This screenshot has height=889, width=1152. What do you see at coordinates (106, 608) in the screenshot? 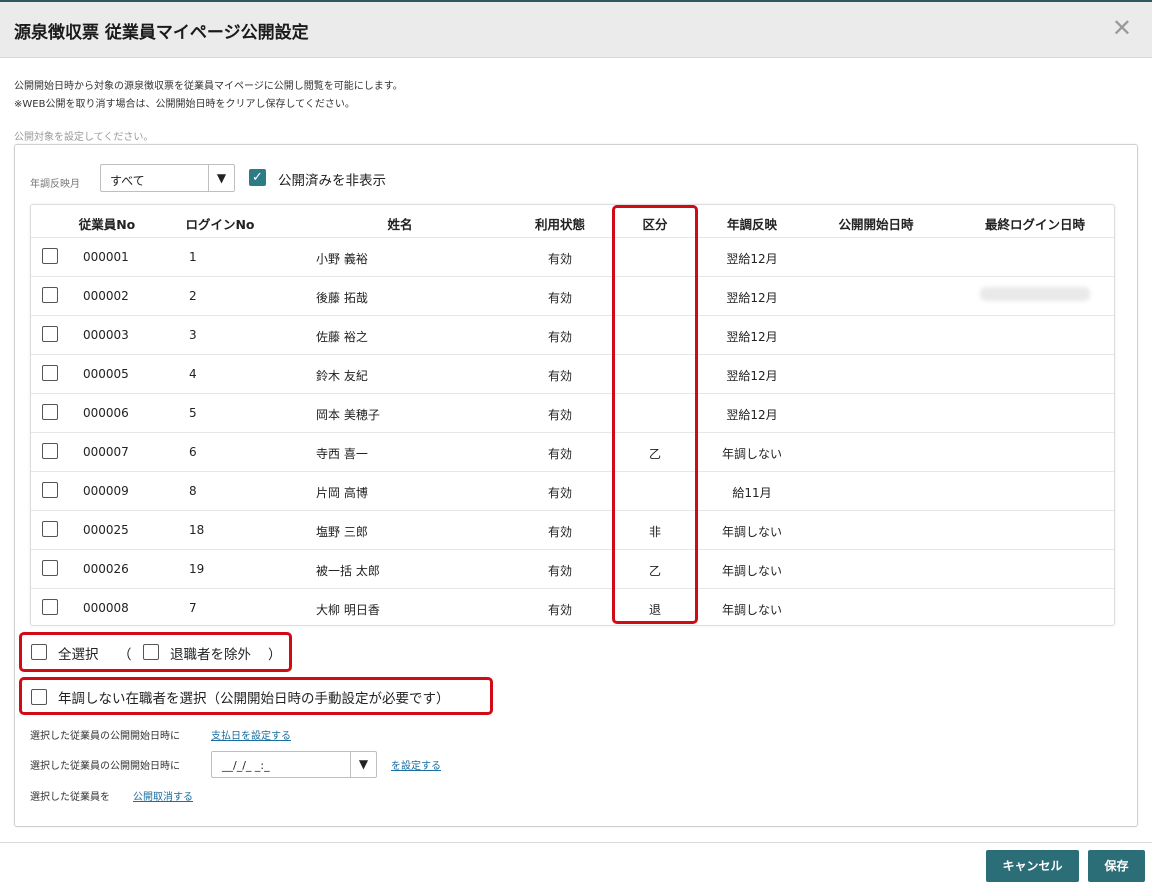
I see `cell-employee-no: 000008` at bounding box center [106, 608].